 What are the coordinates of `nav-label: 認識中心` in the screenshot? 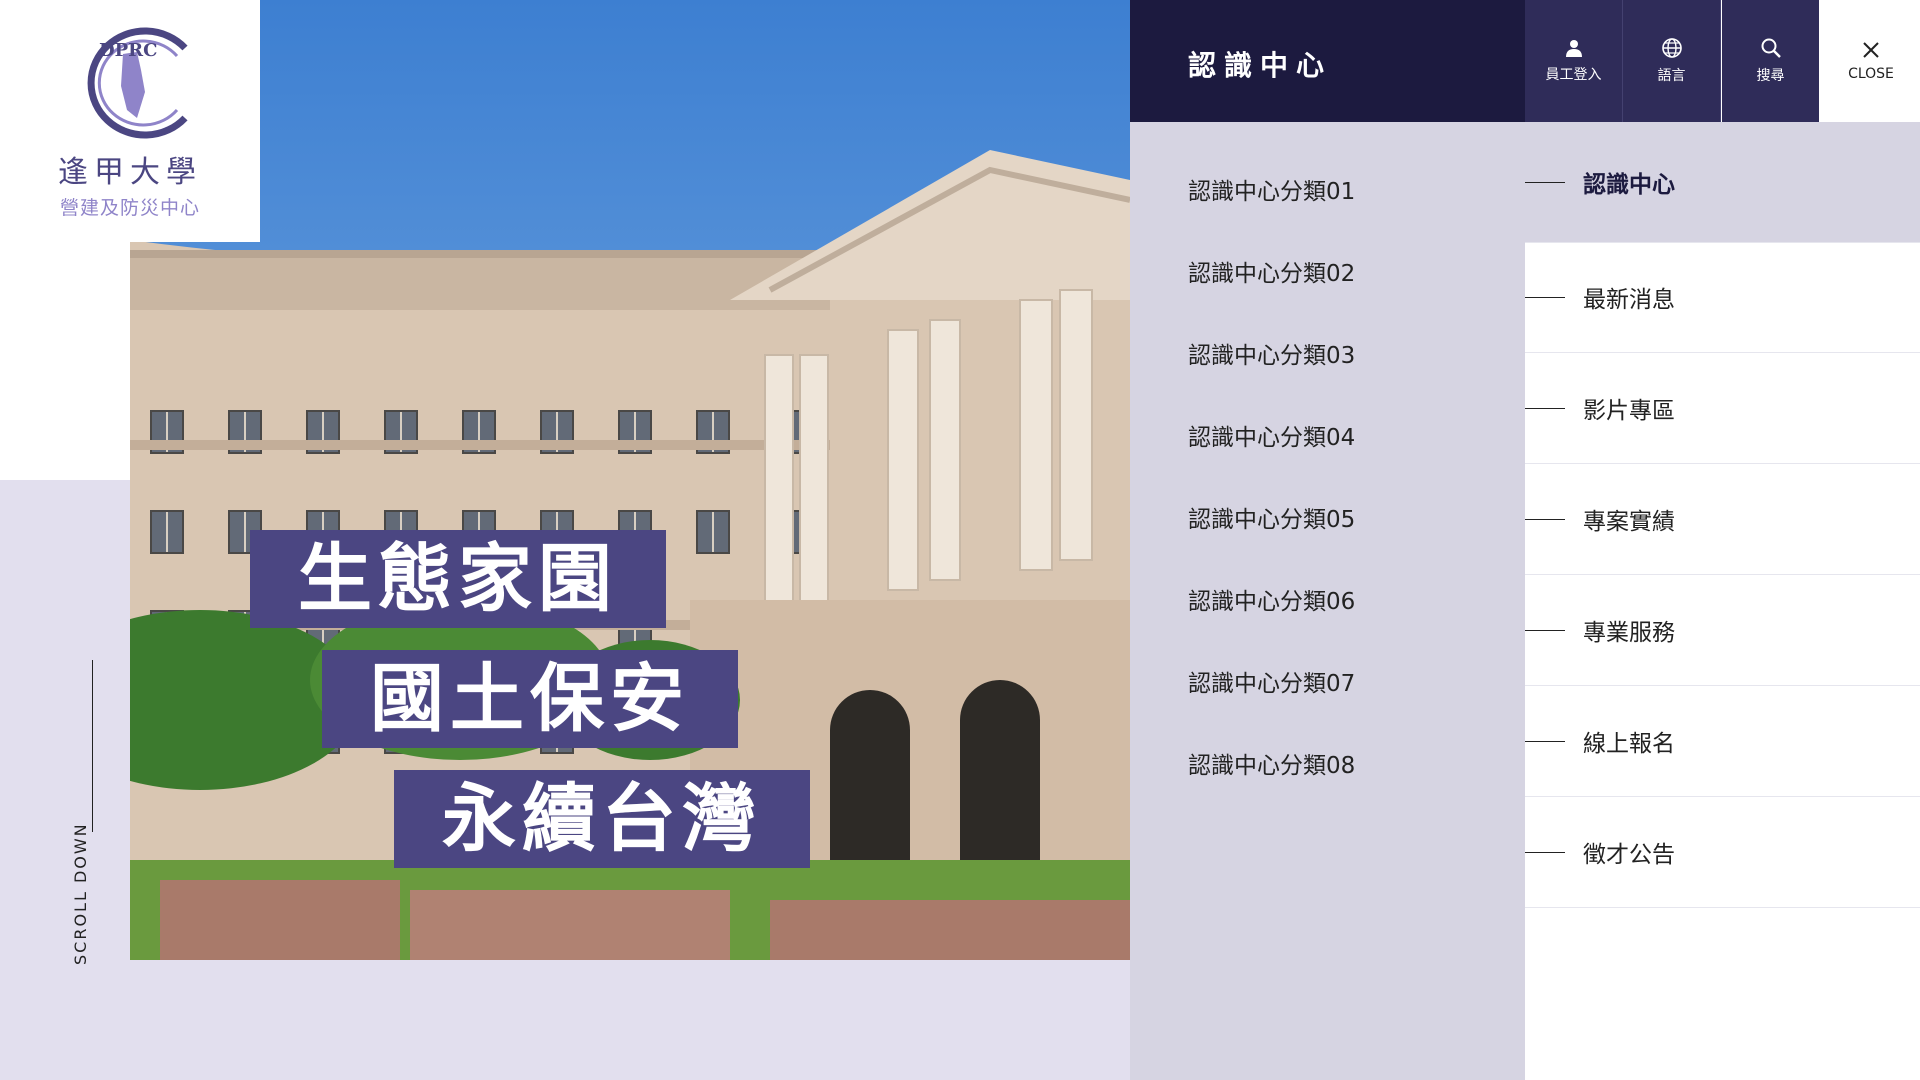 It's located at (1629, 185).